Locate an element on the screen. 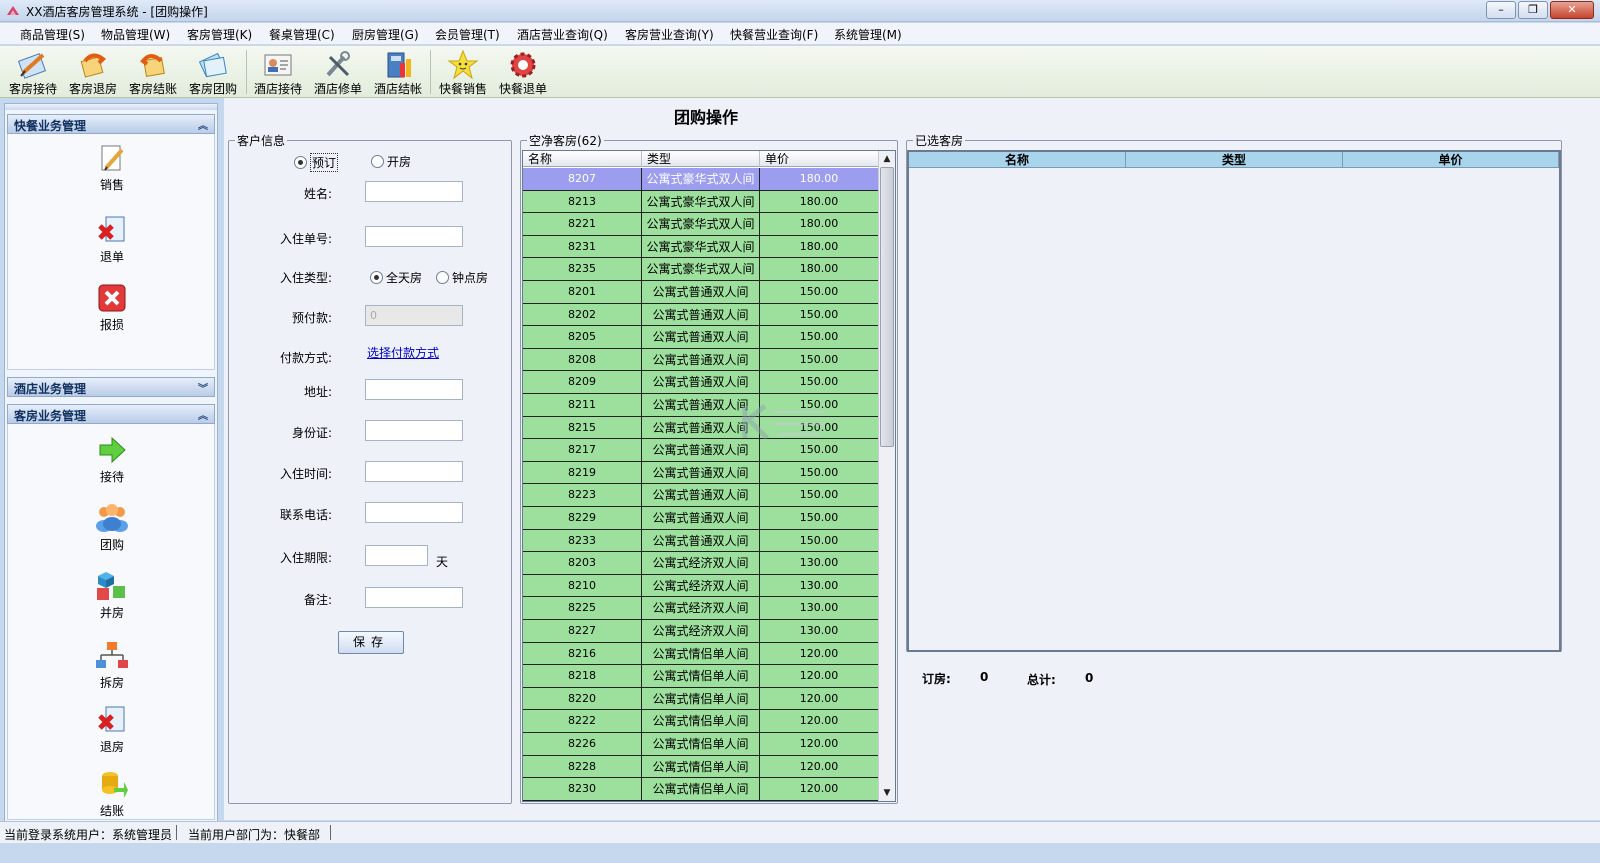 The width and height of the screenshot is (1600, 863). table-row: 8220 公寓式情侣单人间 120.00 is located at coordinates (701, 699).